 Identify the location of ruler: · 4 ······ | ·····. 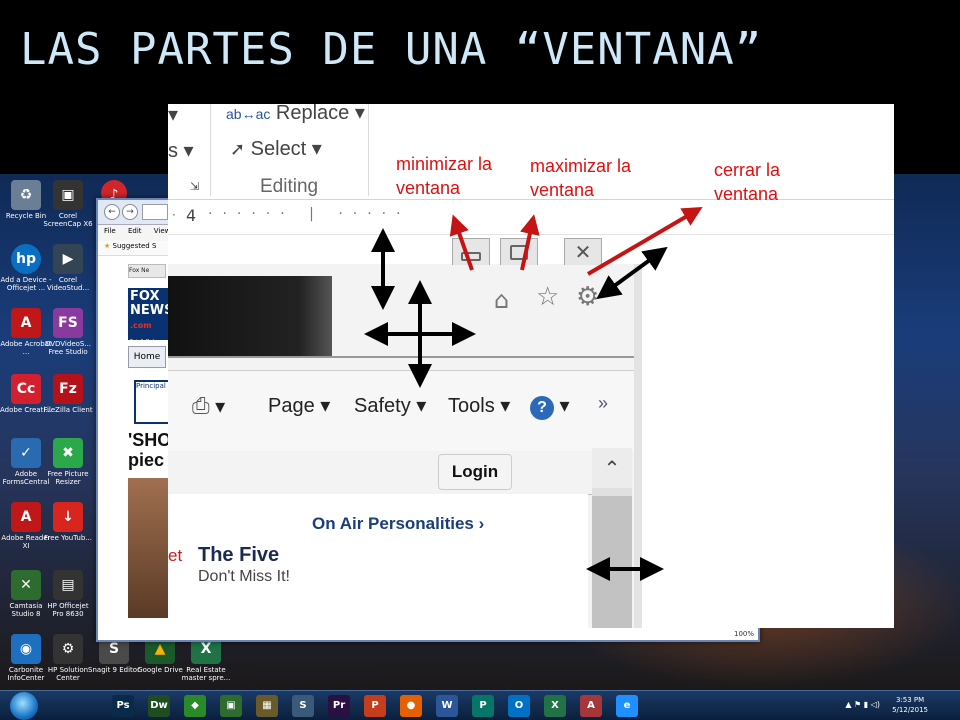
(531, 218).